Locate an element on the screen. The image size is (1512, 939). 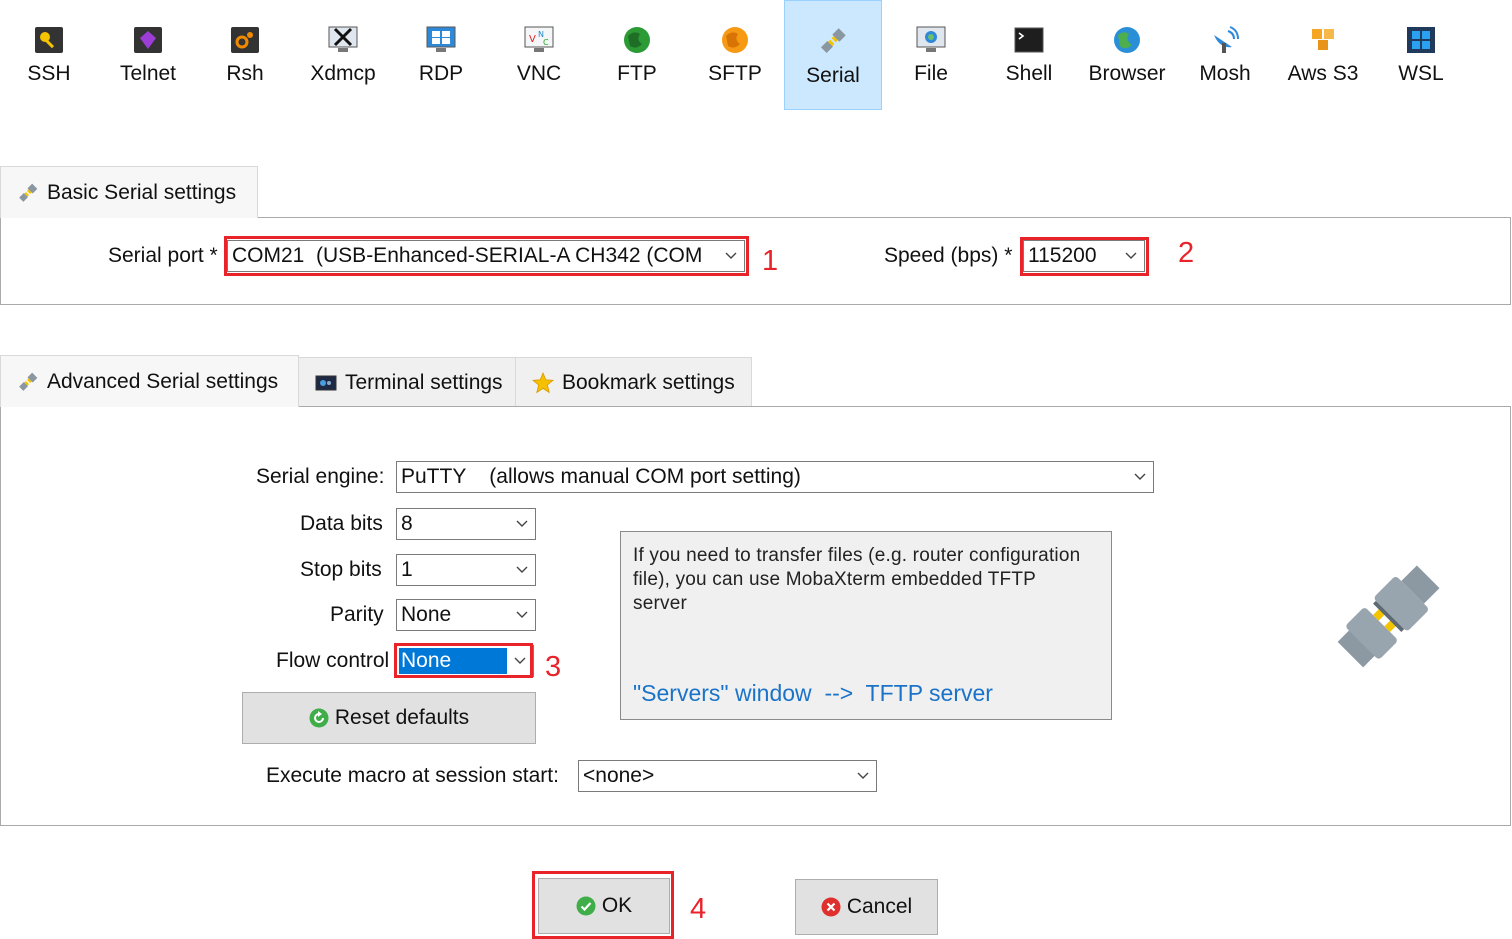
cancel-button: Cancel is located at coordinates (866, 907).